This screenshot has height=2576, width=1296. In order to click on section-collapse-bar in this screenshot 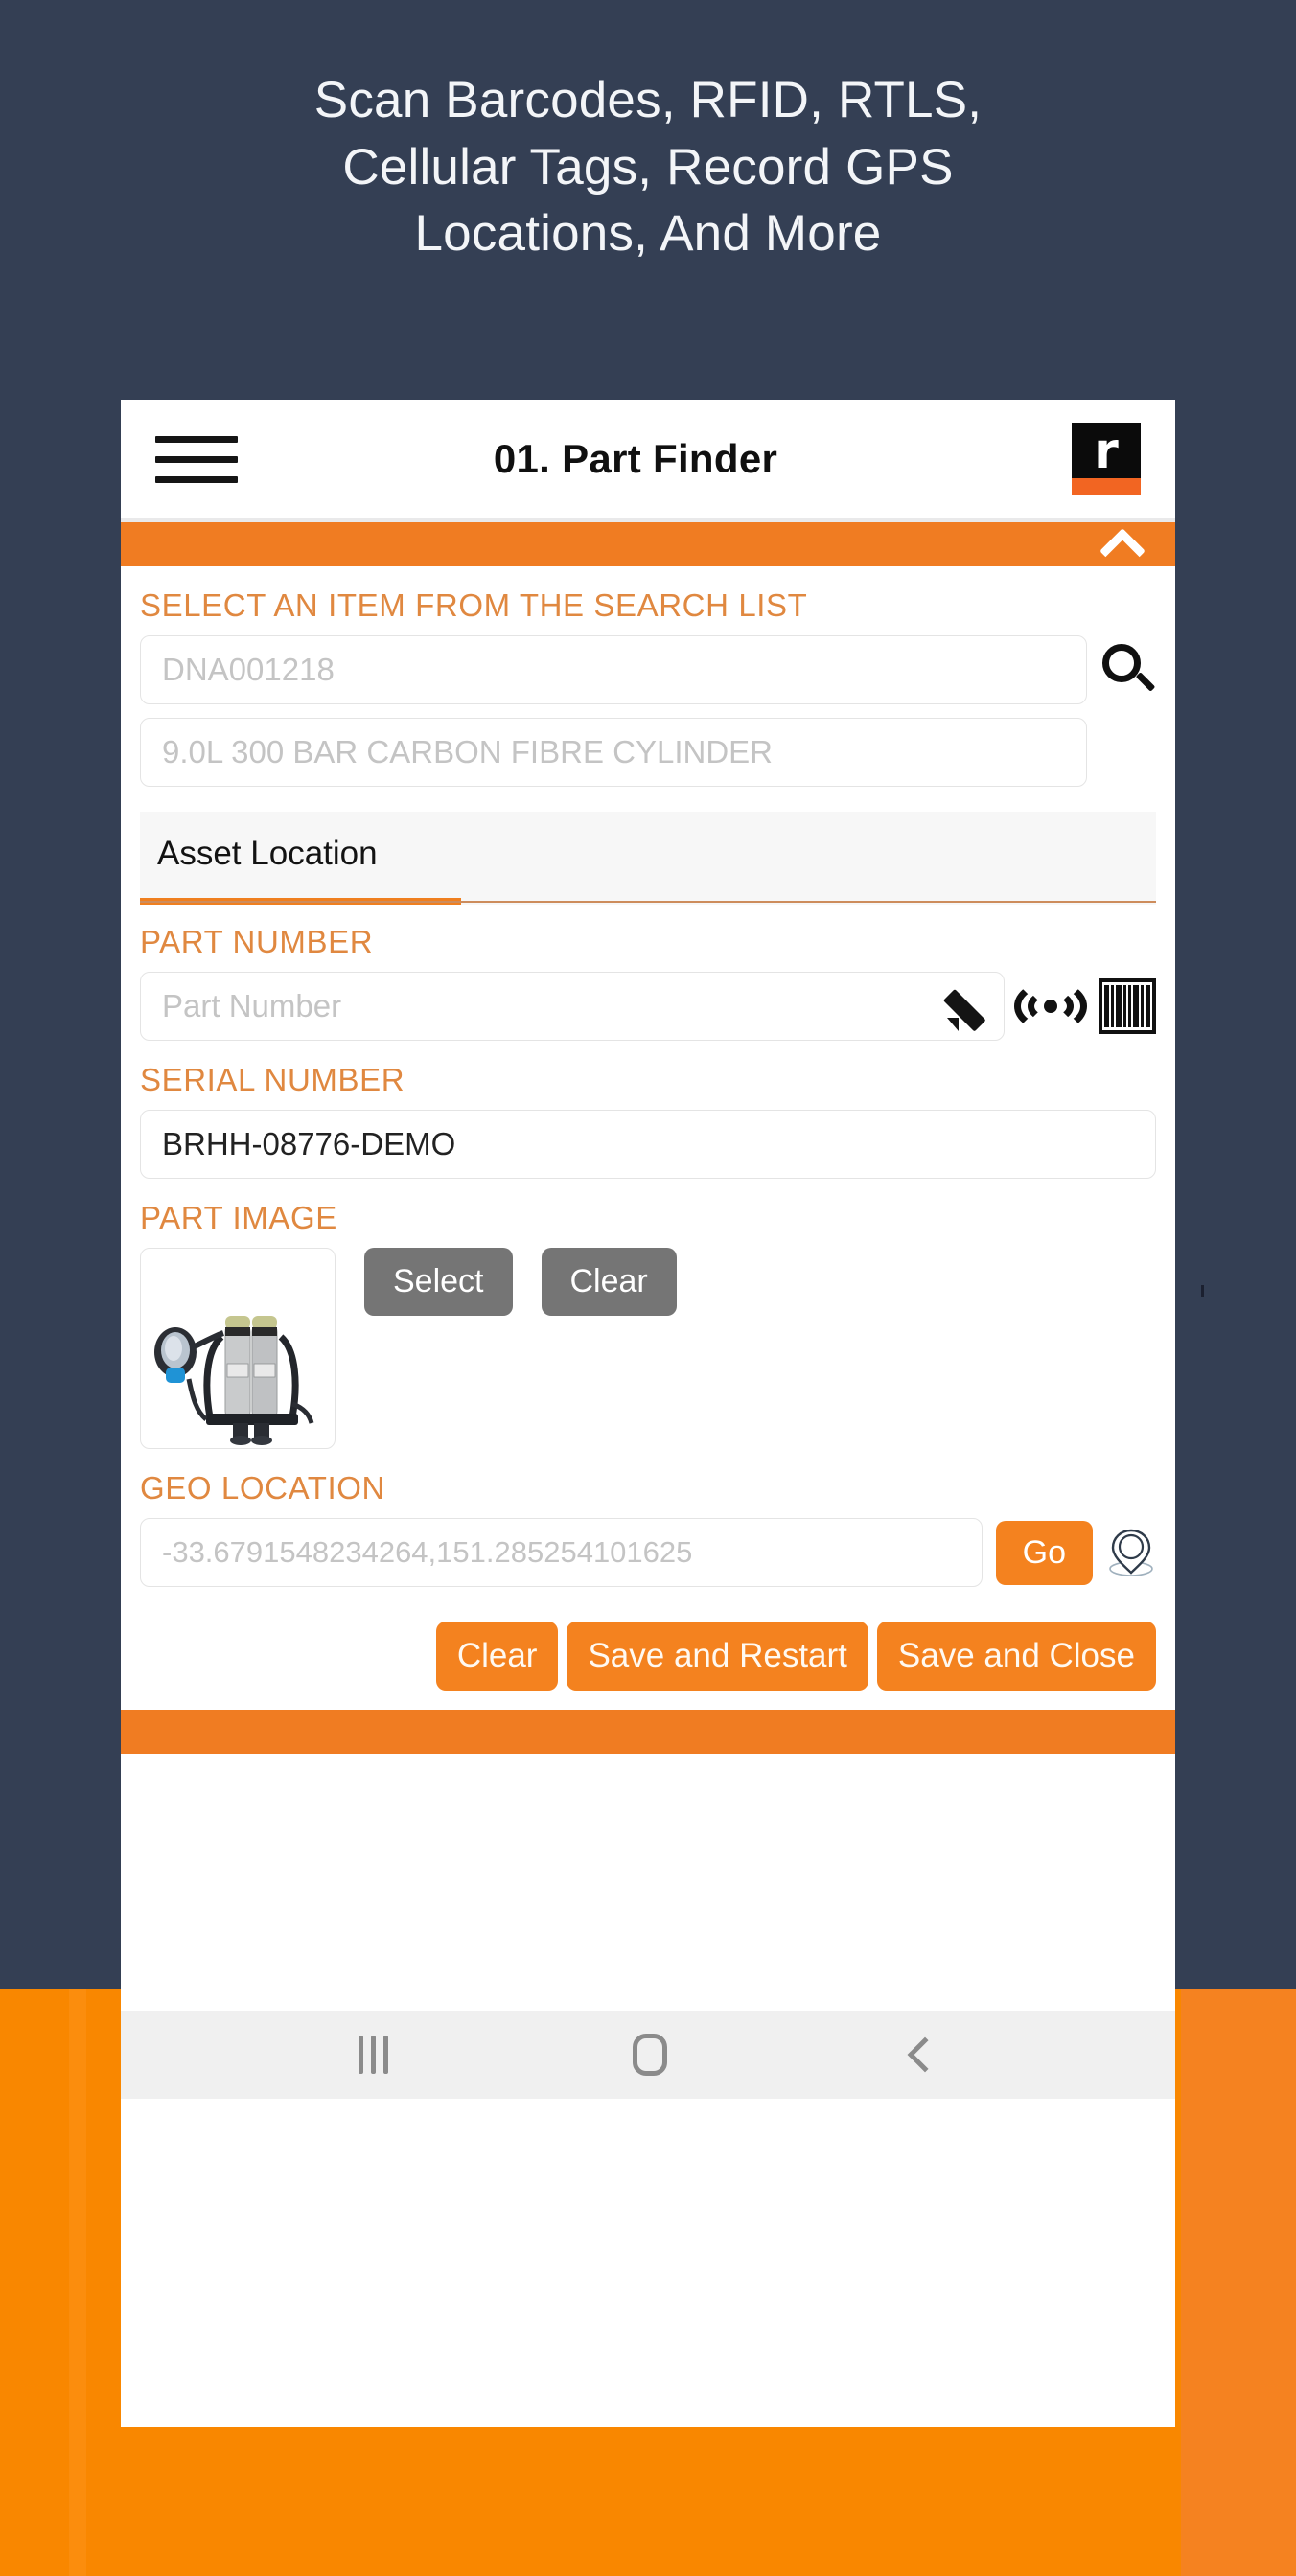, I will do `click(648, 548)`.